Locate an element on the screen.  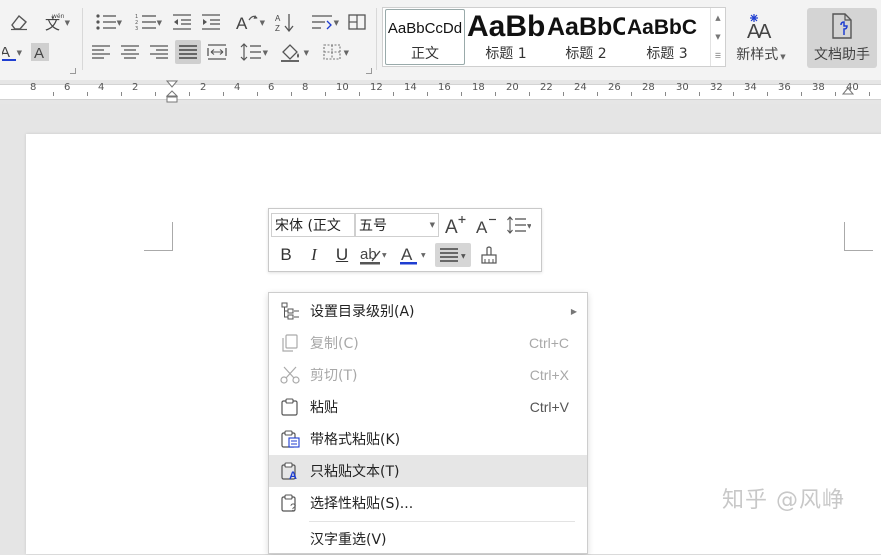
sort-icon: AZ is located at coordinates (285, 22).